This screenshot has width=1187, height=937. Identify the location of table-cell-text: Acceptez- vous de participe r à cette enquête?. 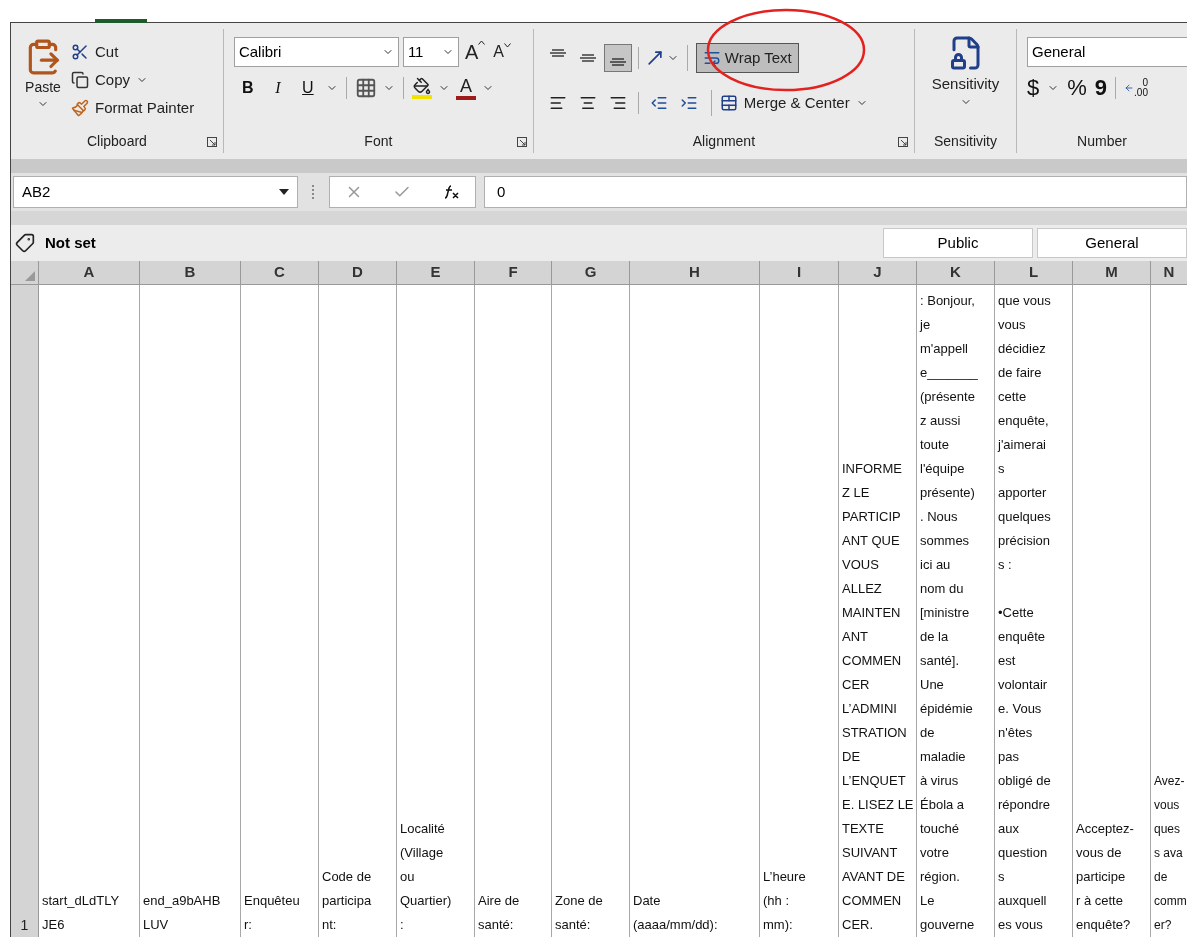
(1105, 877).